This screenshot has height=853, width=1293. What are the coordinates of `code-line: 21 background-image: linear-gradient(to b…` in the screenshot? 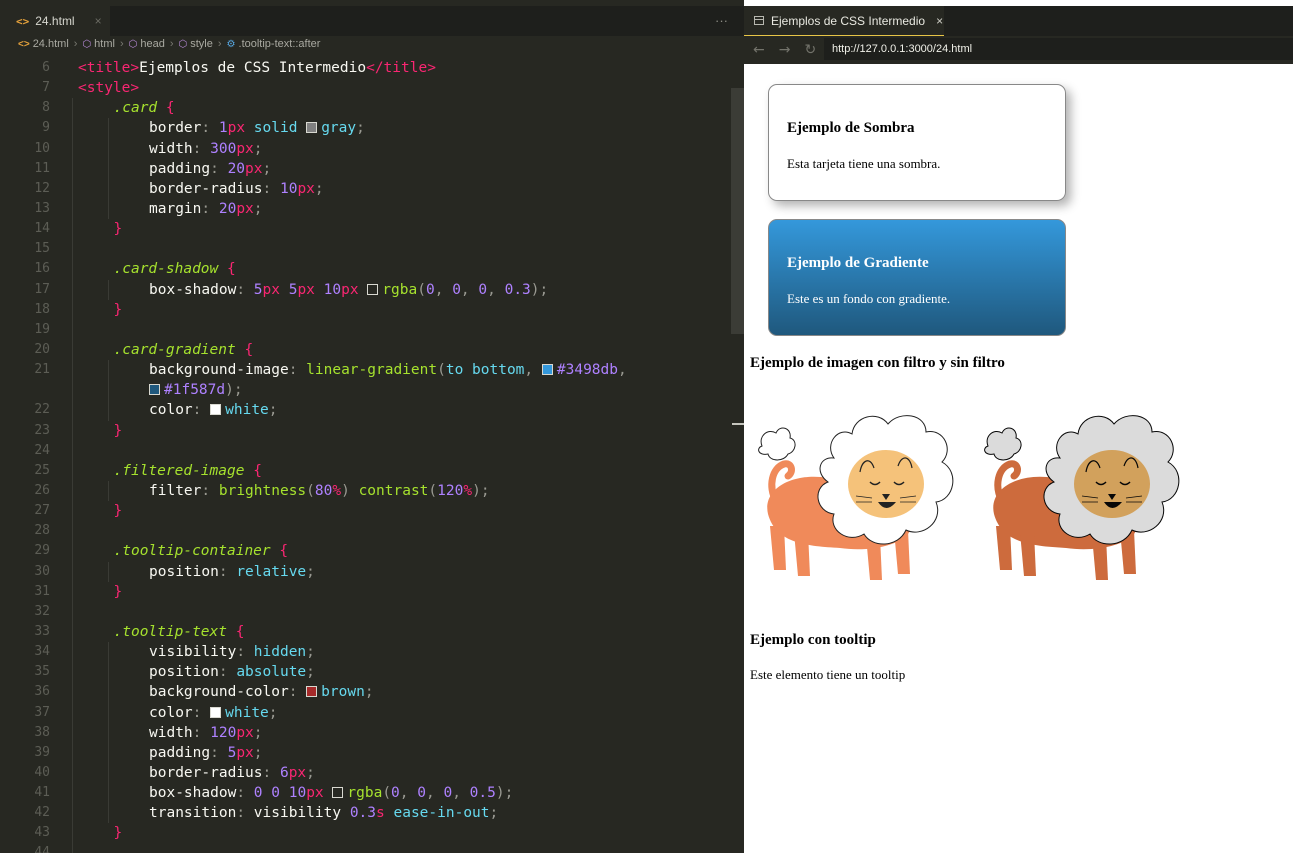 It's located at (375, 370).